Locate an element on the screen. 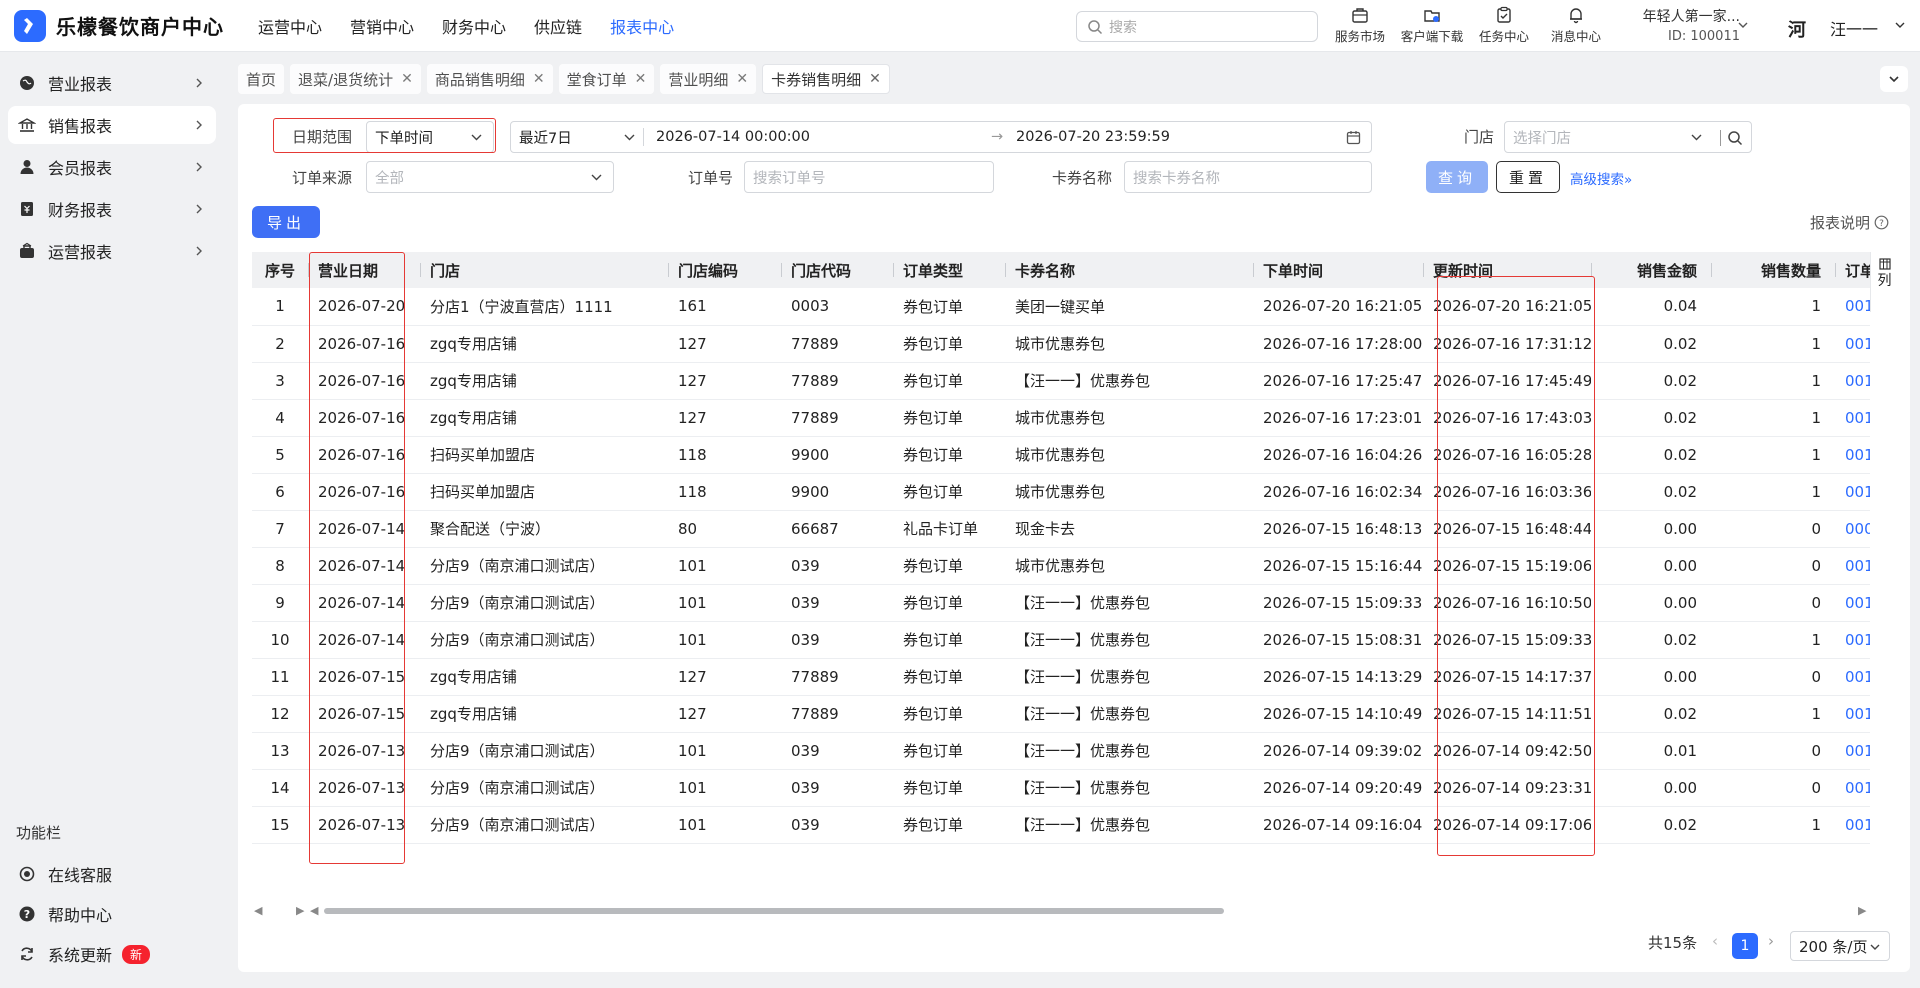 The height and width of the screenshot is (988, 1920). column-header: 门店编码 is located at coordinates (724, 270).